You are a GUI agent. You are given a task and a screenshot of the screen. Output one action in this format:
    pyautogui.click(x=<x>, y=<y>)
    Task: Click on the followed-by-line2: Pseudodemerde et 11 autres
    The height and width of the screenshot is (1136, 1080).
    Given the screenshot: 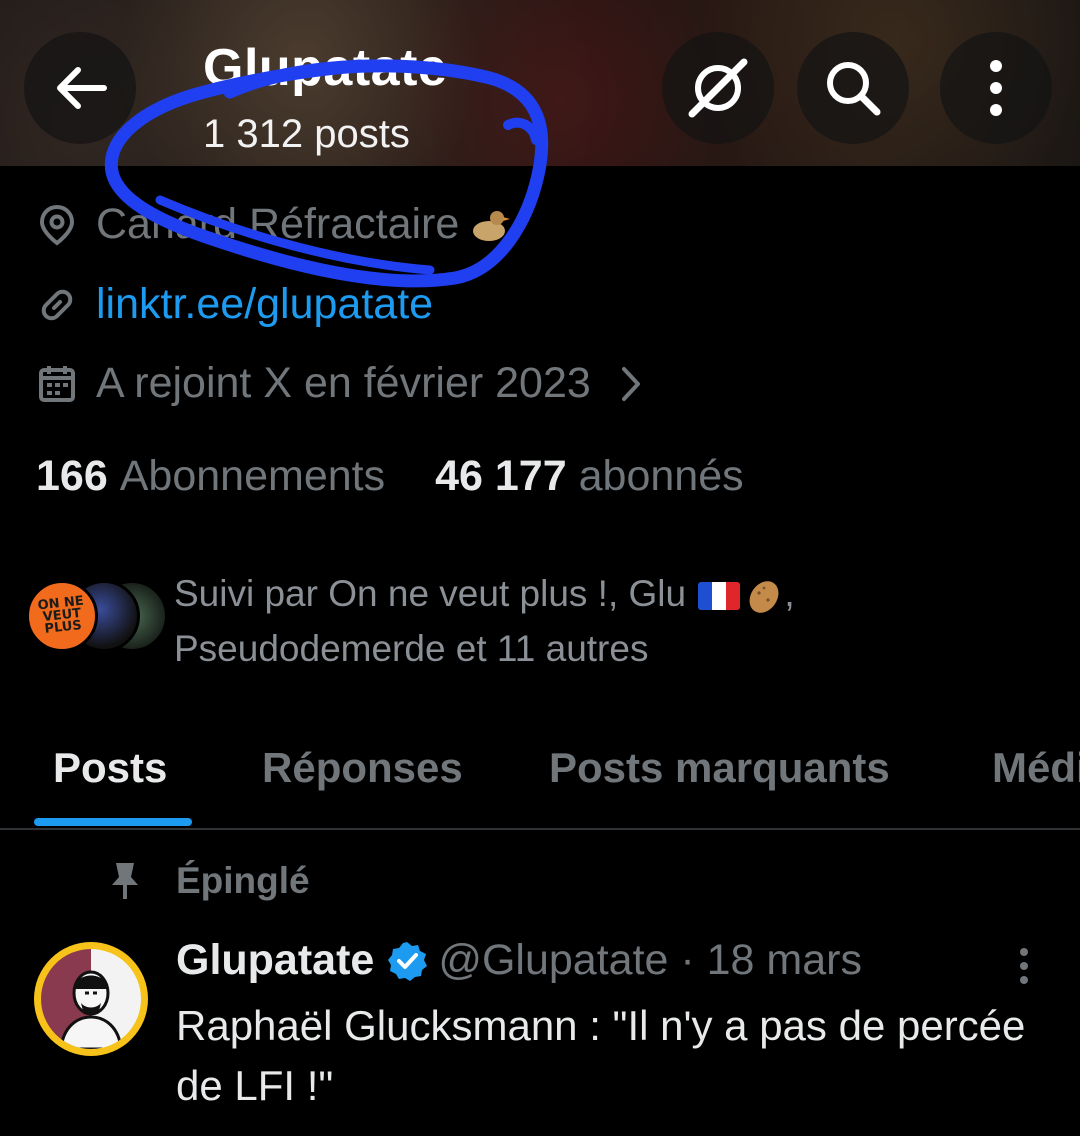 What is the action you would take?
    pyautogui.click(x=411, y=648)
    